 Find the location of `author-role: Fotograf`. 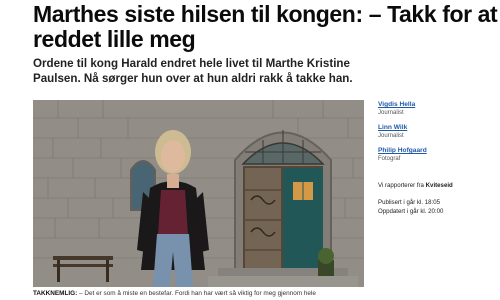

author-role: Fotograf is located at coordinates (389, 159).